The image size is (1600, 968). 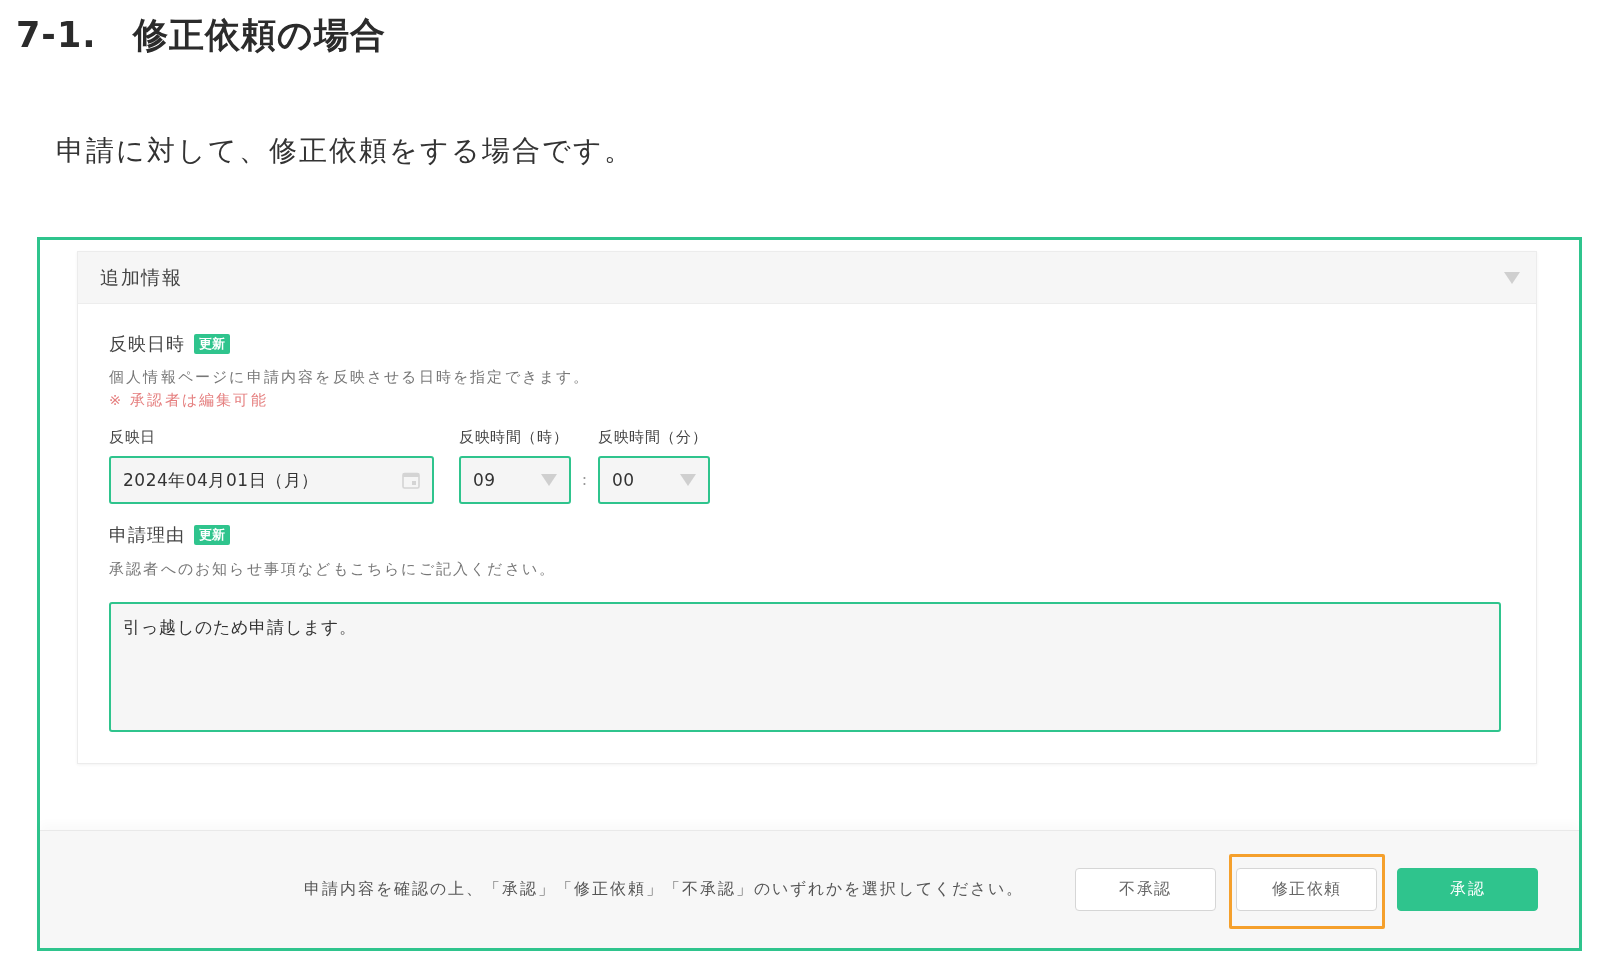 What do you see at coordinates (515, 480) in the screenshot?
I see `select-field: 09` at bounding box center [515, 480].